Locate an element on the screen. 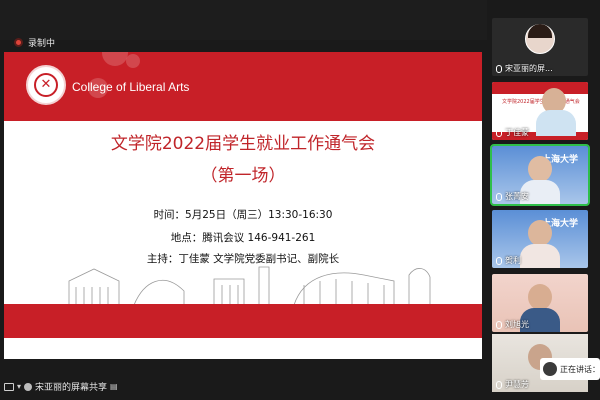 The image size is (600, 400). participant-label: 尹慧芳 is located at coordinates (512, 384).